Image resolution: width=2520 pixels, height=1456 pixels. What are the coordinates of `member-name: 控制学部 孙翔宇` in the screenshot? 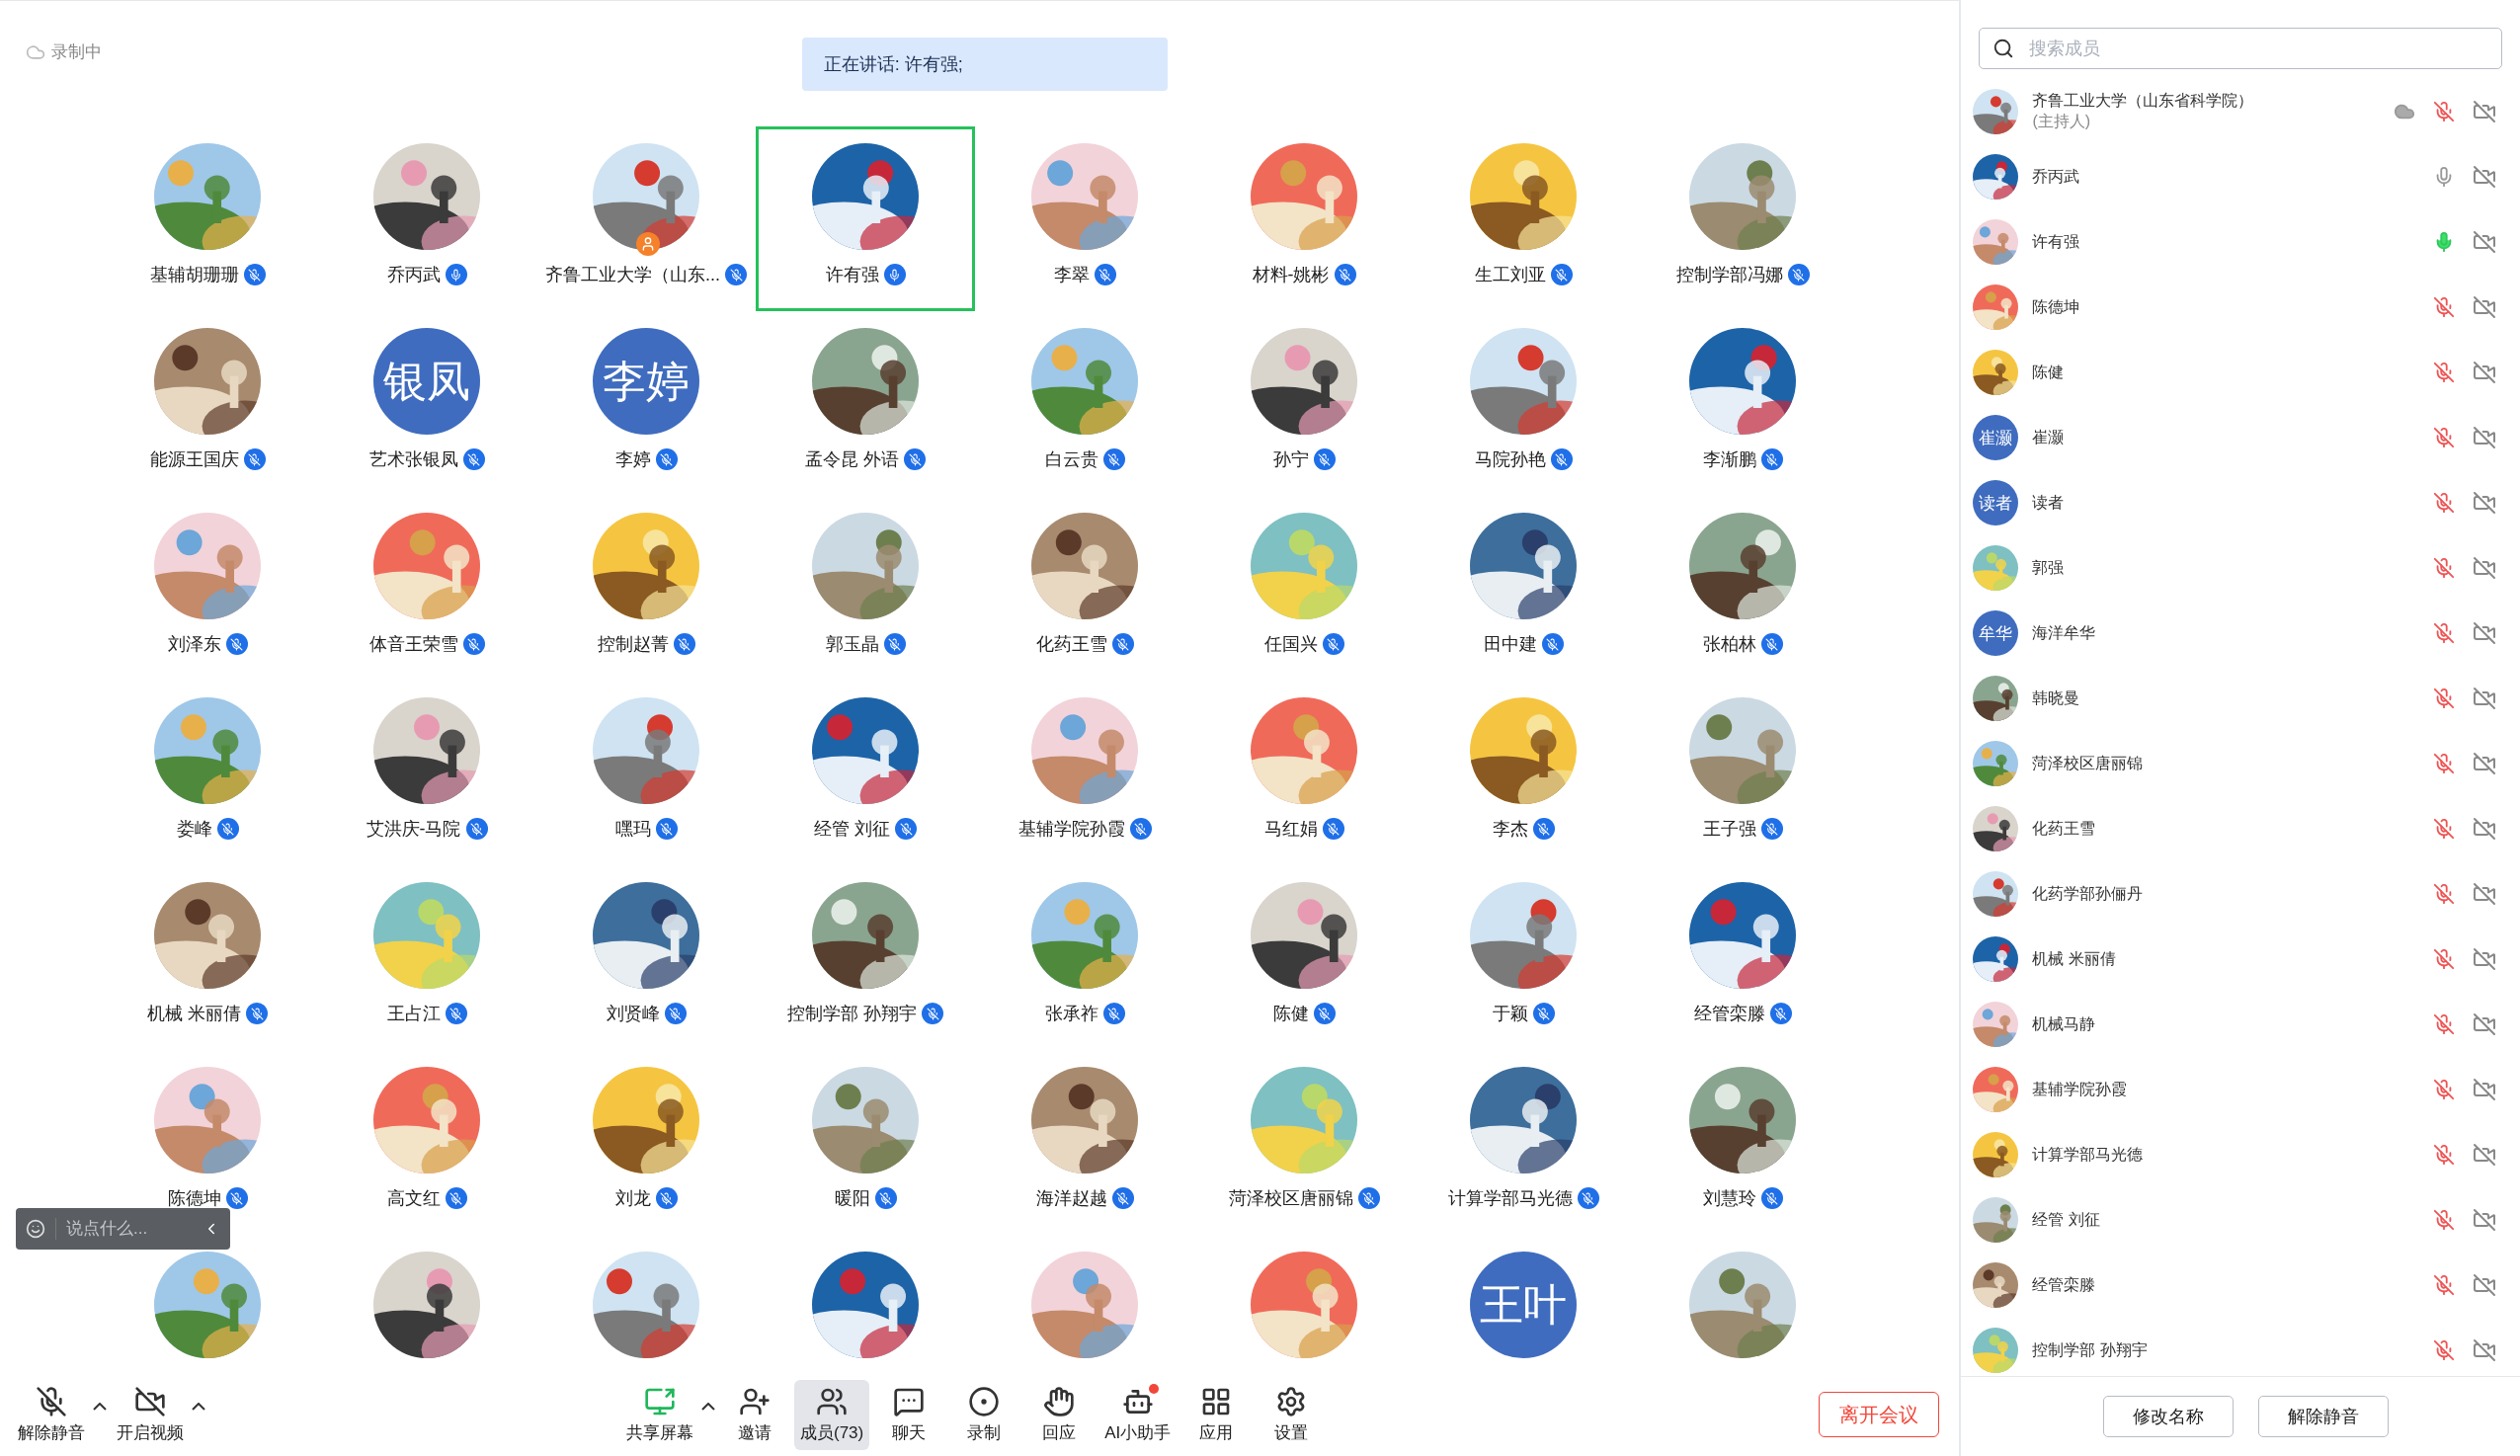 It's located at (2090, 1349).